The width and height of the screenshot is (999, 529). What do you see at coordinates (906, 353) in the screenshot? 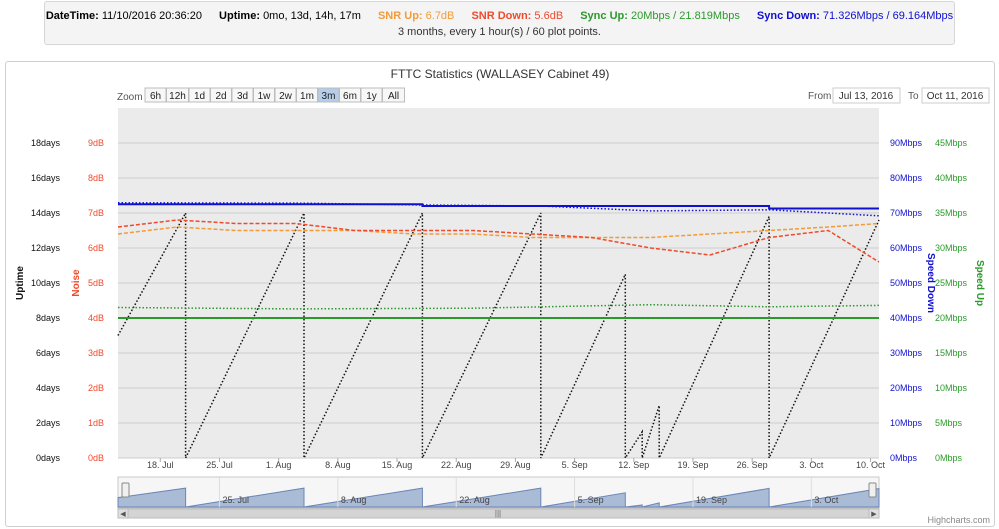
I see `speed-down-tick-label: 30Mbps` at bounding box center [906, 353].